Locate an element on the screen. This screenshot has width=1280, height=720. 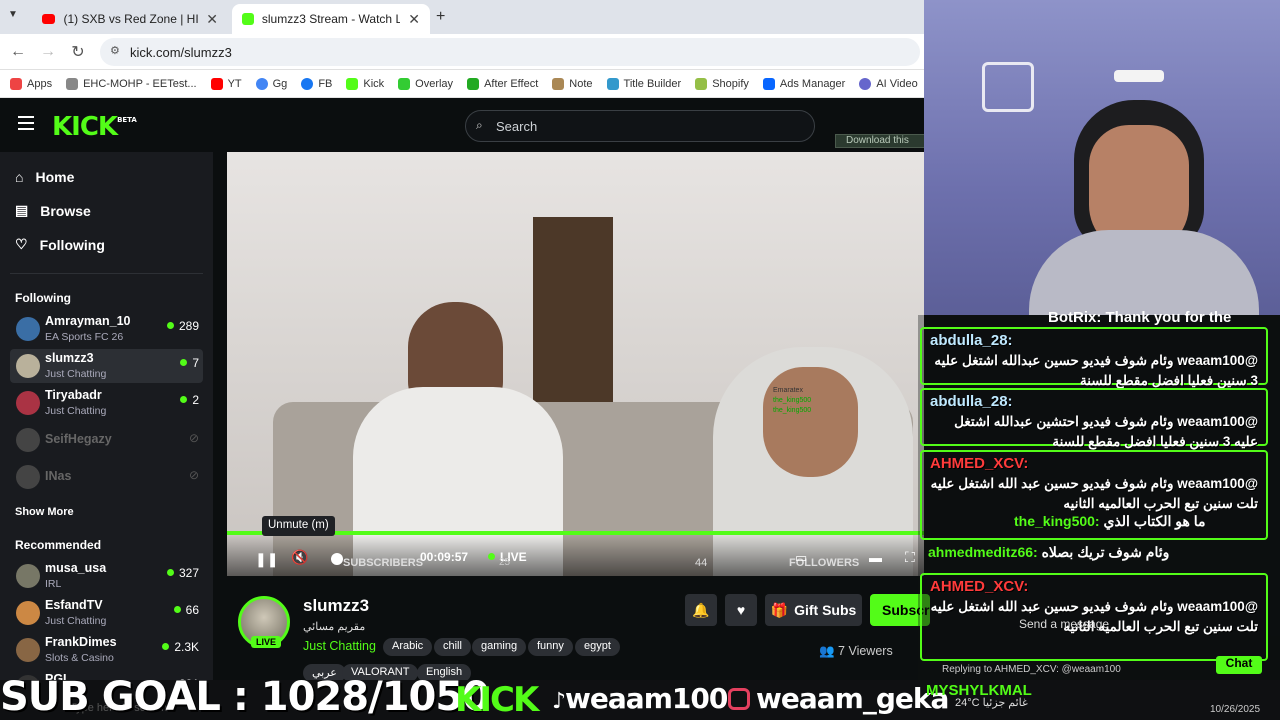
bell-icon: 🔔 is located at coordinates (701, 609).